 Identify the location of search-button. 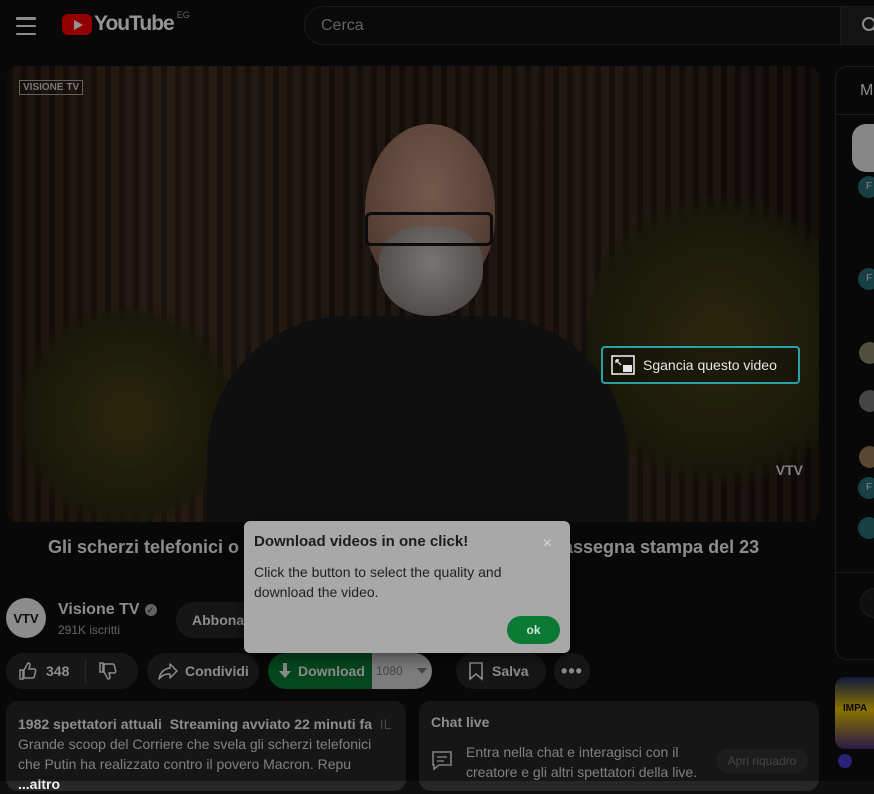
(857, 25).